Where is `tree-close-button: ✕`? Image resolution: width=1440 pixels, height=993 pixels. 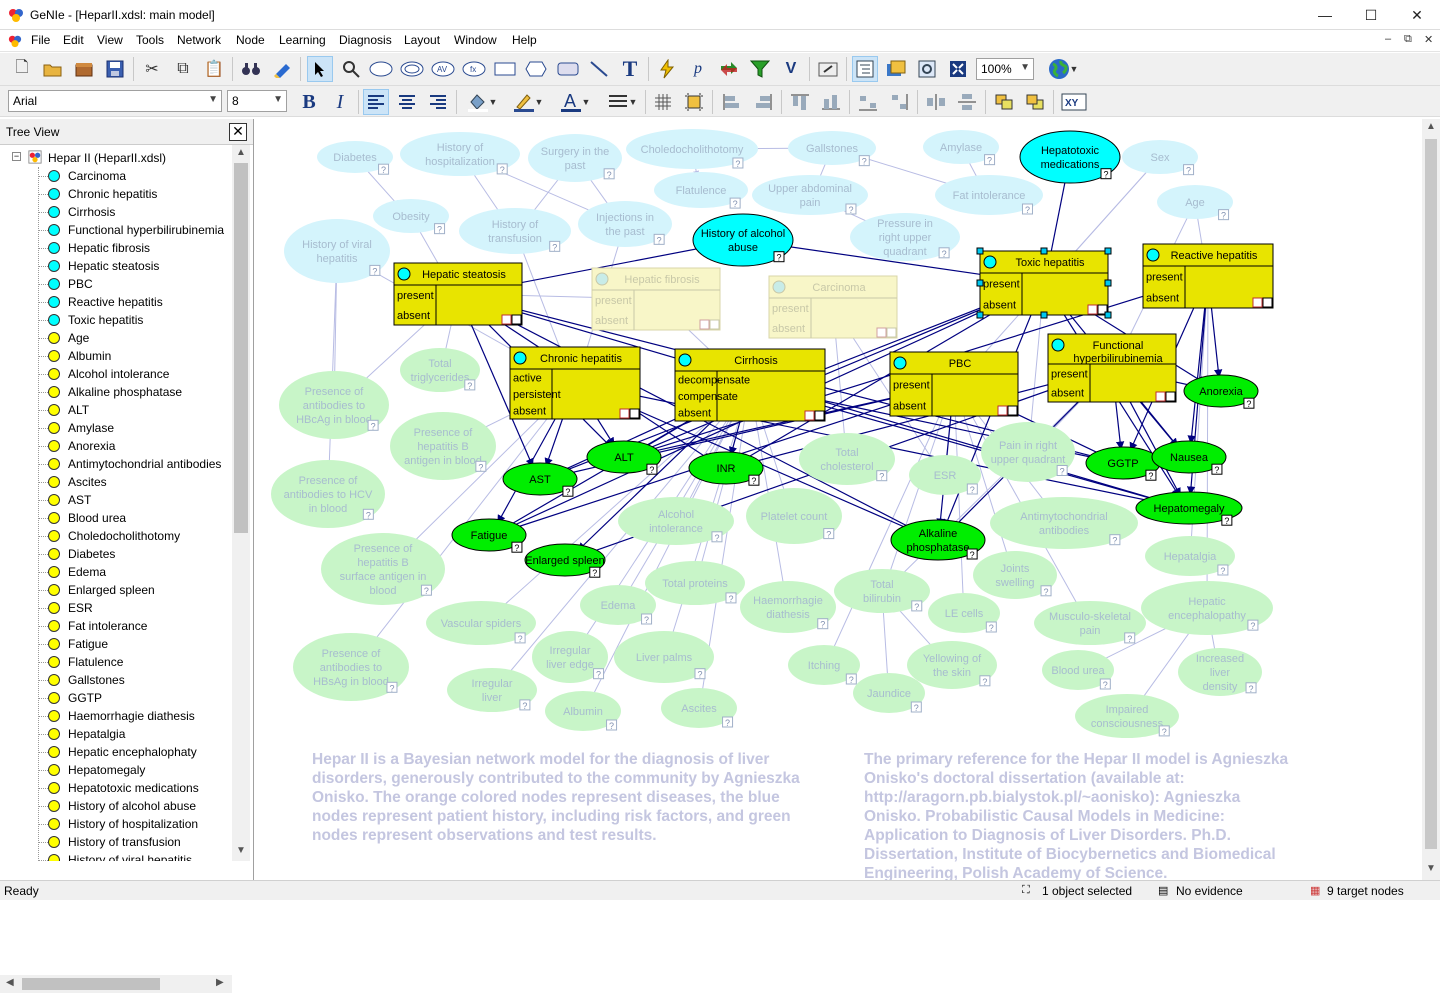
tree-close-button: ✕ is located at coordinates (238, 132).